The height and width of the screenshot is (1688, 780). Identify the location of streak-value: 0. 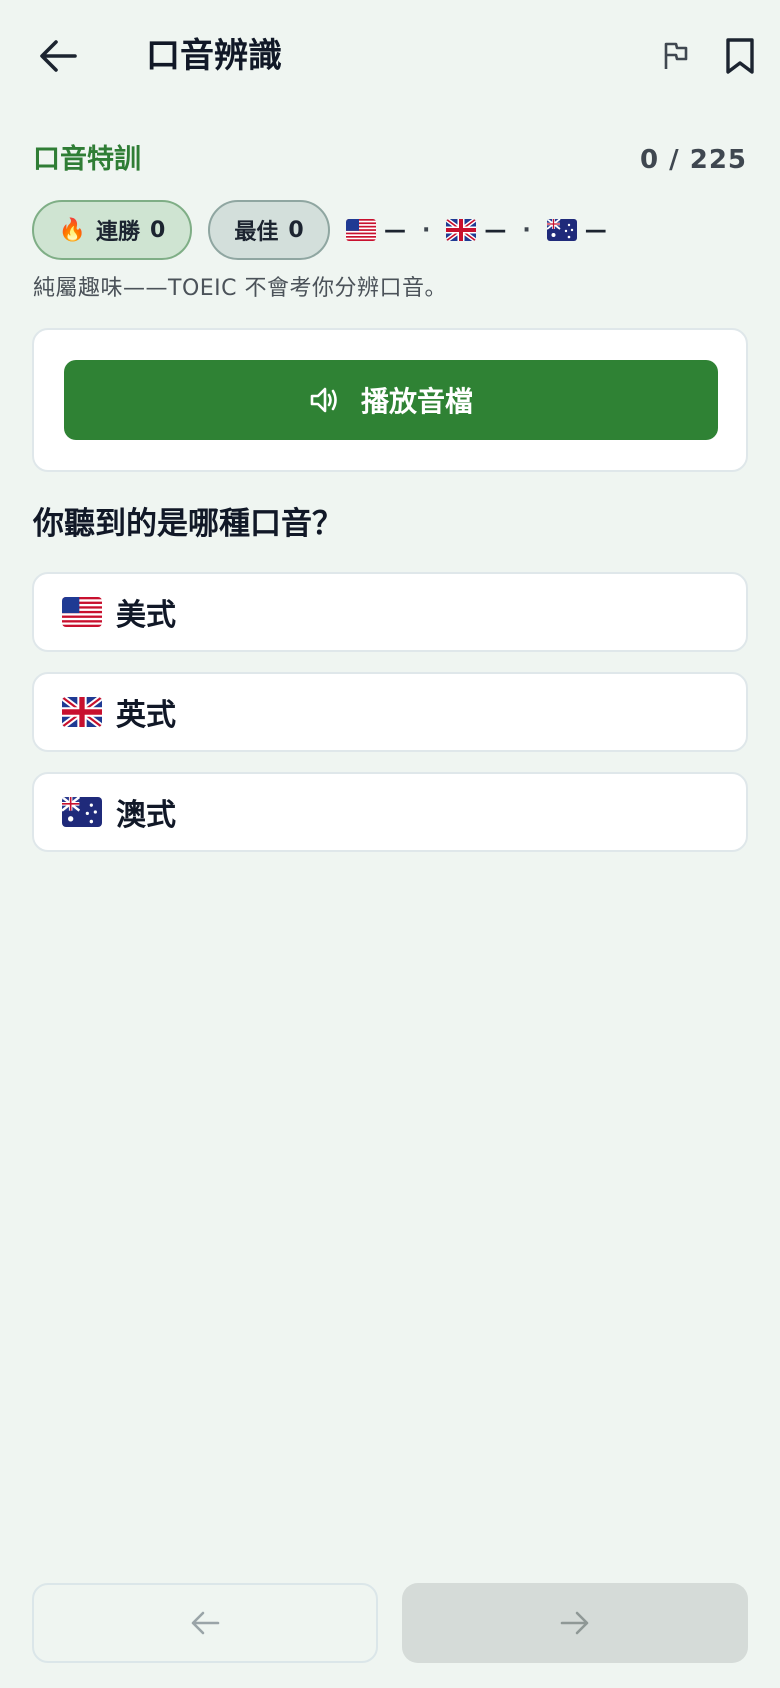
(158, 230).